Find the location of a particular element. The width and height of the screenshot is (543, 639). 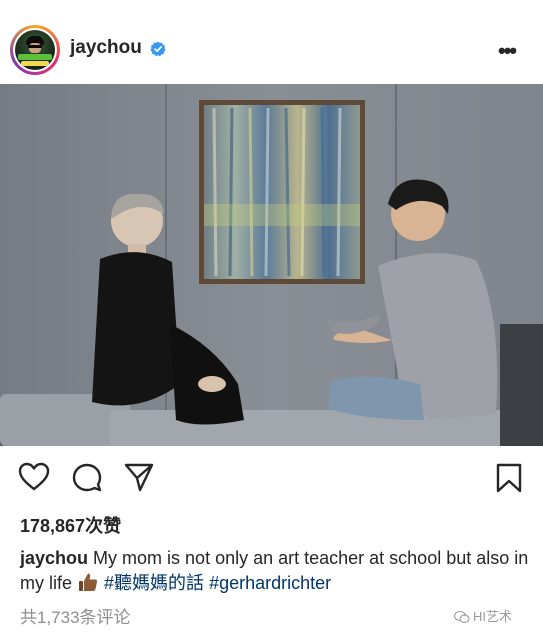

like-count: 178,867次赞 is located at coordinates (70, 525).